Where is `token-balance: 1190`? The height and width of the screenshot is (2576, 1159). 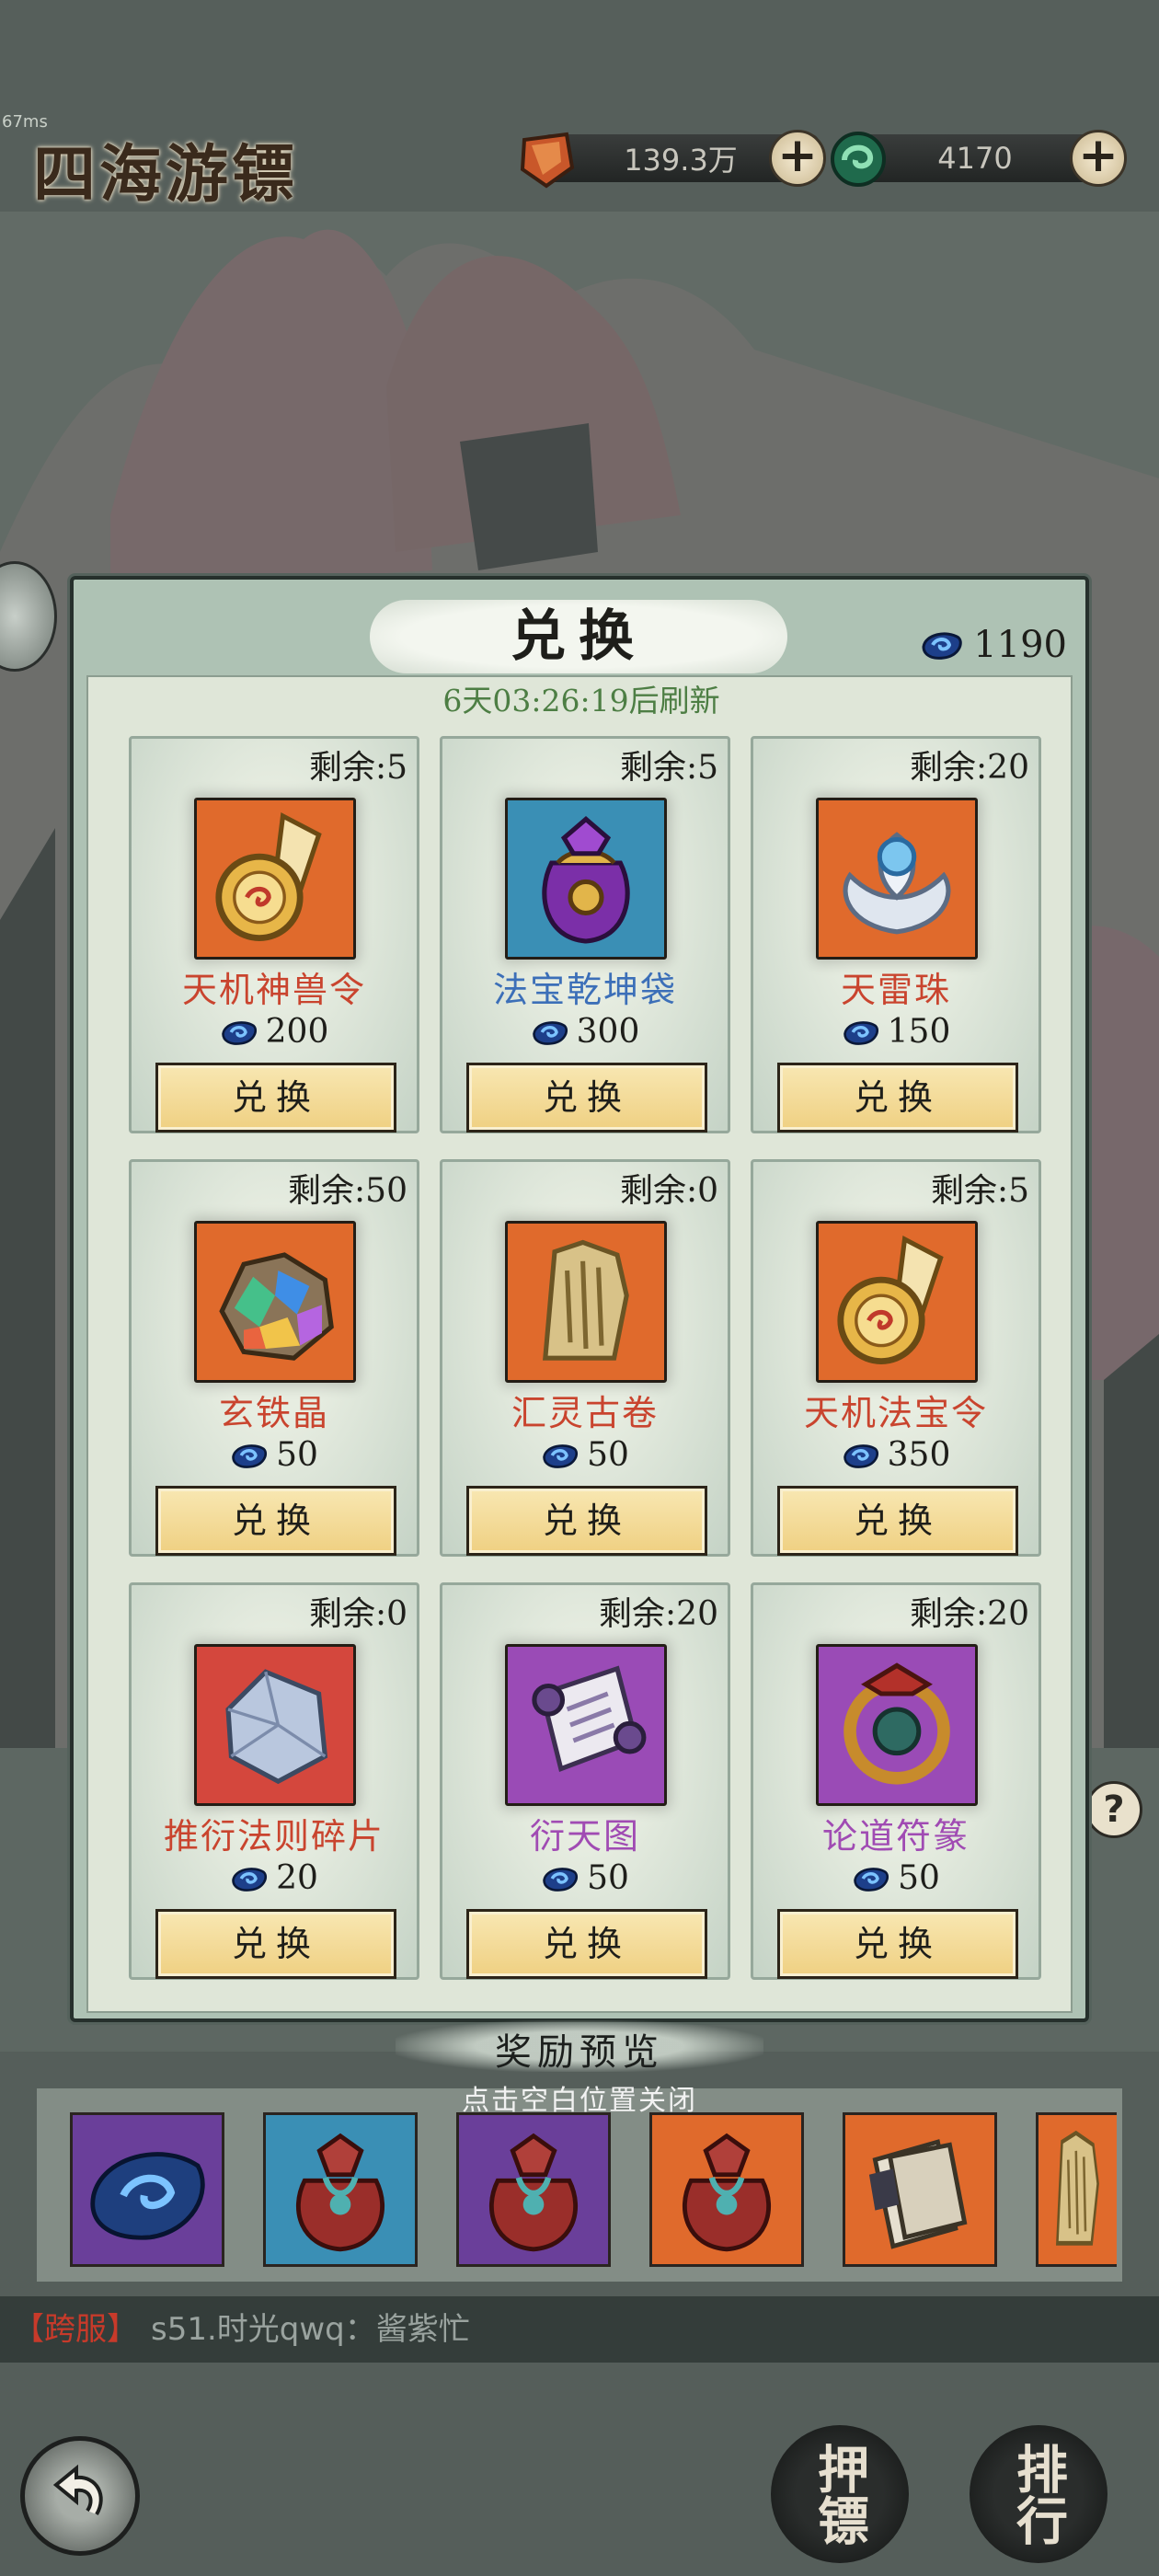 token-balance: 1190 is located at coordinates (993, 645).